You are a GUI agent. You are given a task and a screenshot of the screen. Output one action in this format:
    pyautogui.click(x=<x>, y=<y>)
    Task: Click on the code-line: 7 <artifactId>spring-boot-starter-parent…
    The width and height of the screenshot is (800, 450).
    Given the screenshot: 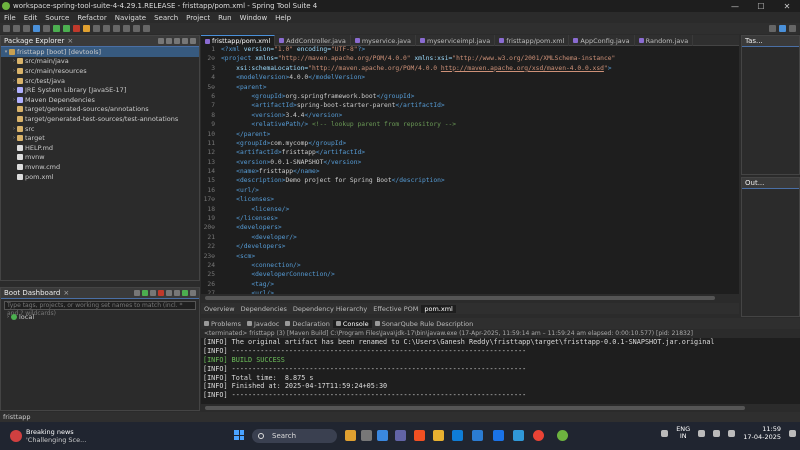 What is the action you would take?
    pyautogui.click(x=470, y=106)
    